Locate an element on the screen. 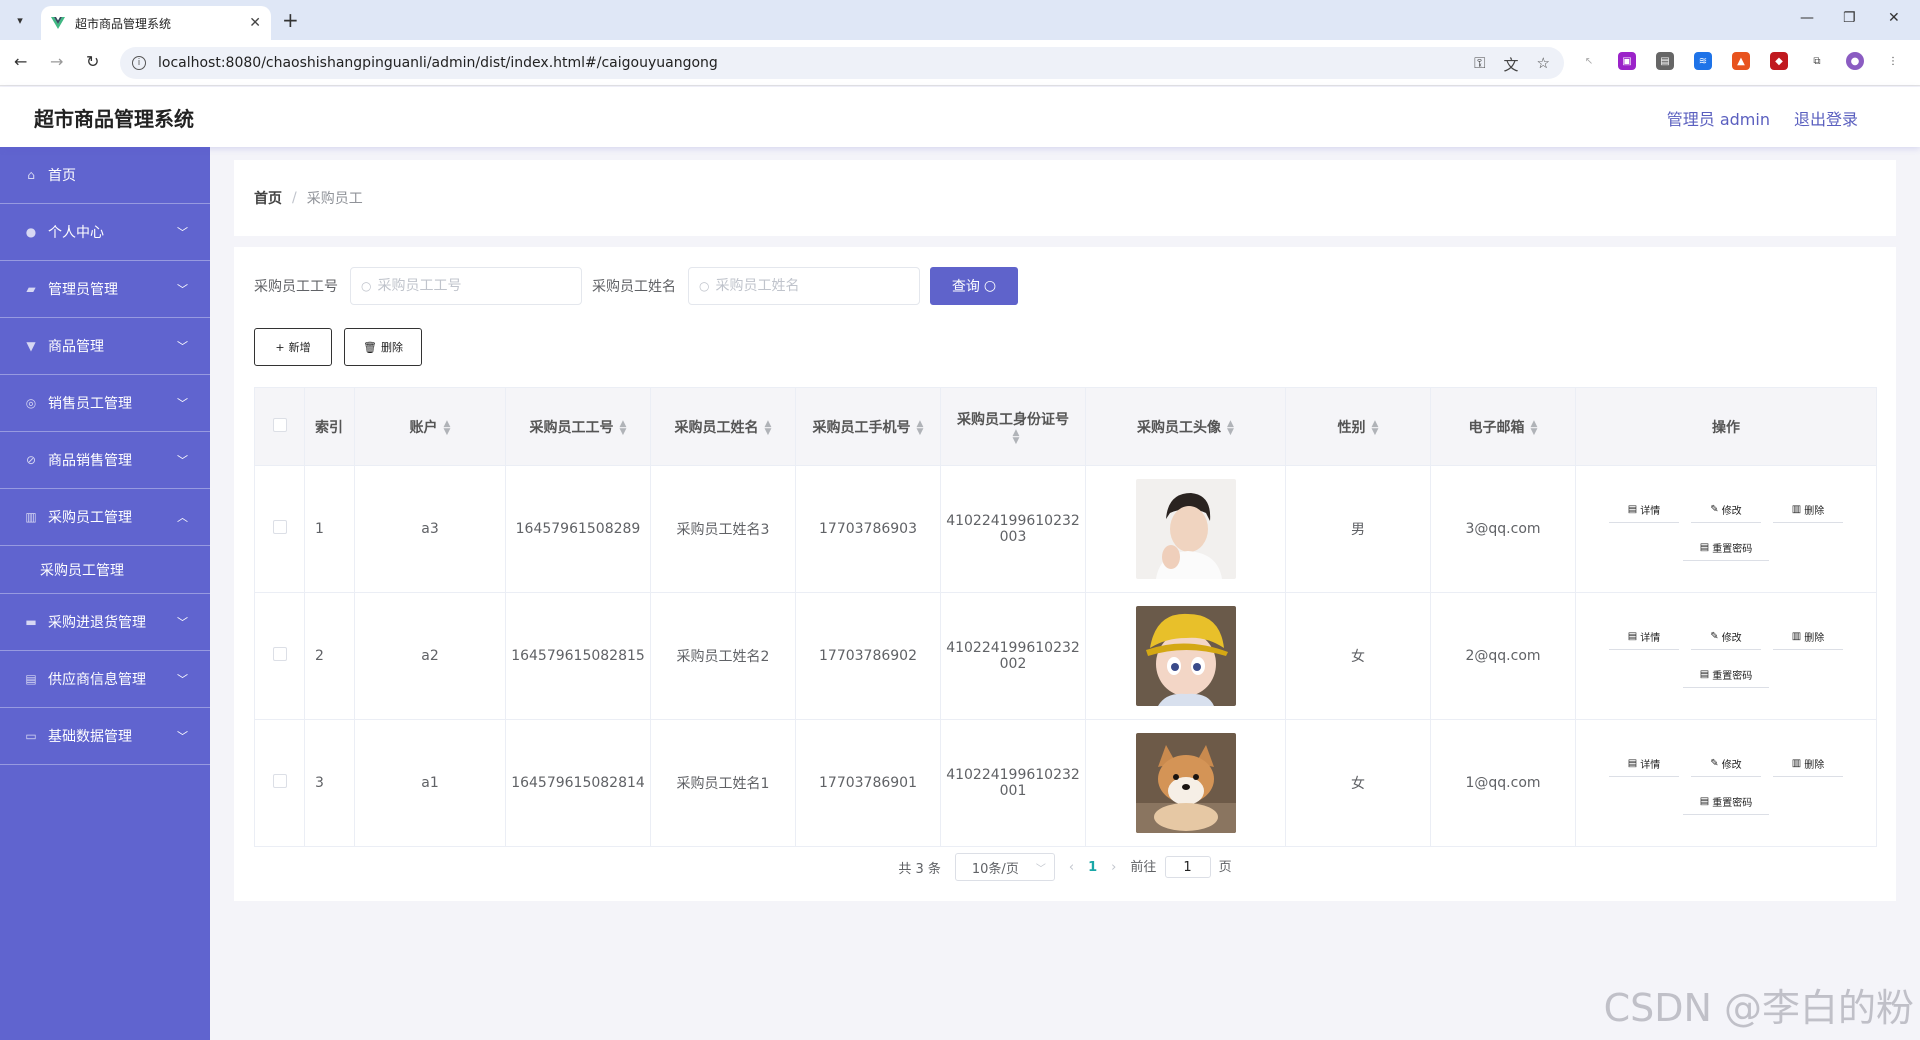 The width and height of the screenshot is (1920, 1040). edit-label: 修改 is located at coordinates (1731, 511).